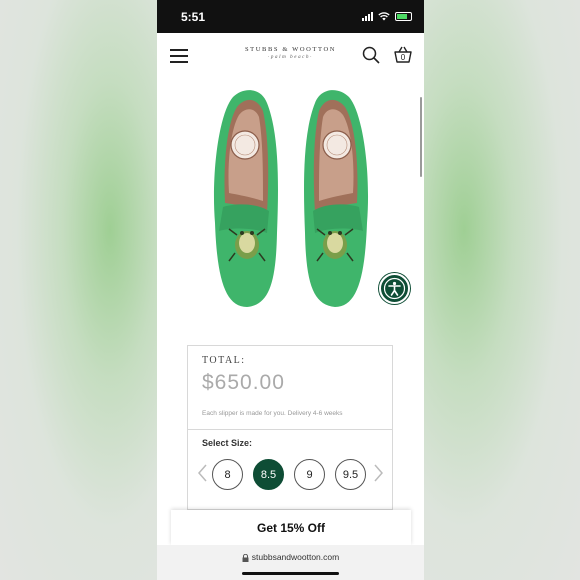  Describe the element at coordinates (227, 443) in the screenshot. I see `size-label: Select Size:` at that location.